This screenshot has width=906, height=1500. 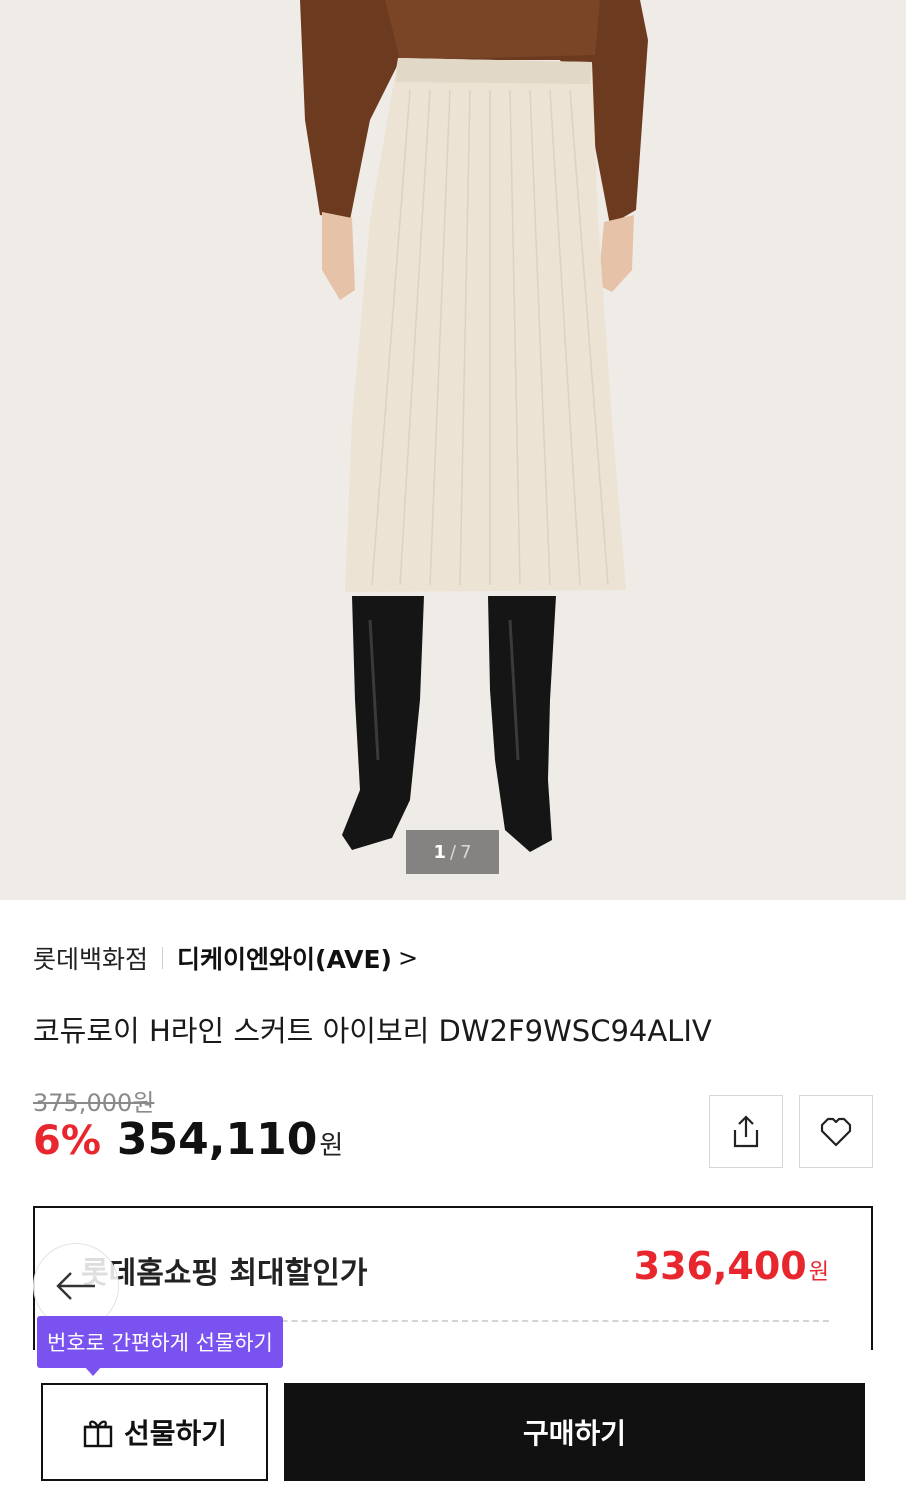 I want to click on chevron-right-icon: >, so click(x=408, y=958).